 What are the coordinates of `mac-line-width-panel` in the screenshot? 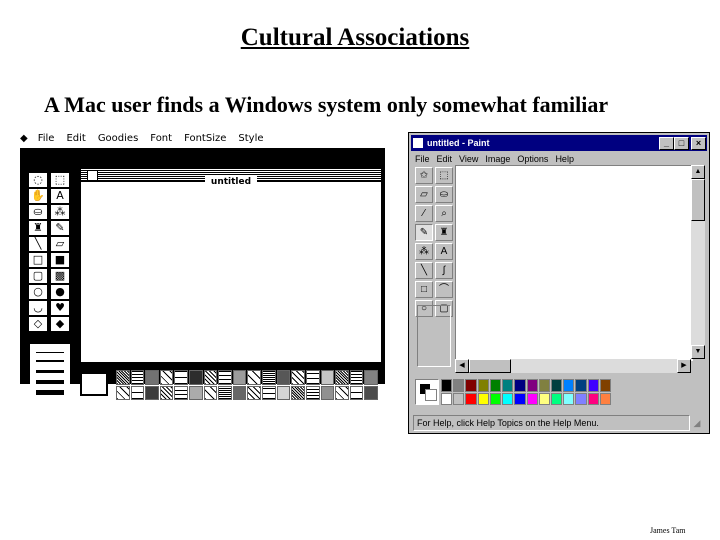 It's located at (50, 372).